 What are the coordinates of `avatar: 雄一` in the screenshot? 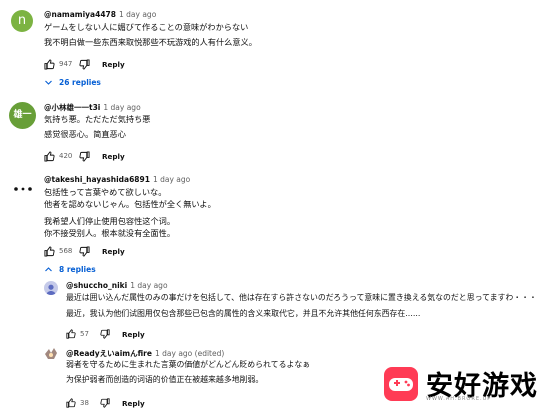 It's located at (22, 115).